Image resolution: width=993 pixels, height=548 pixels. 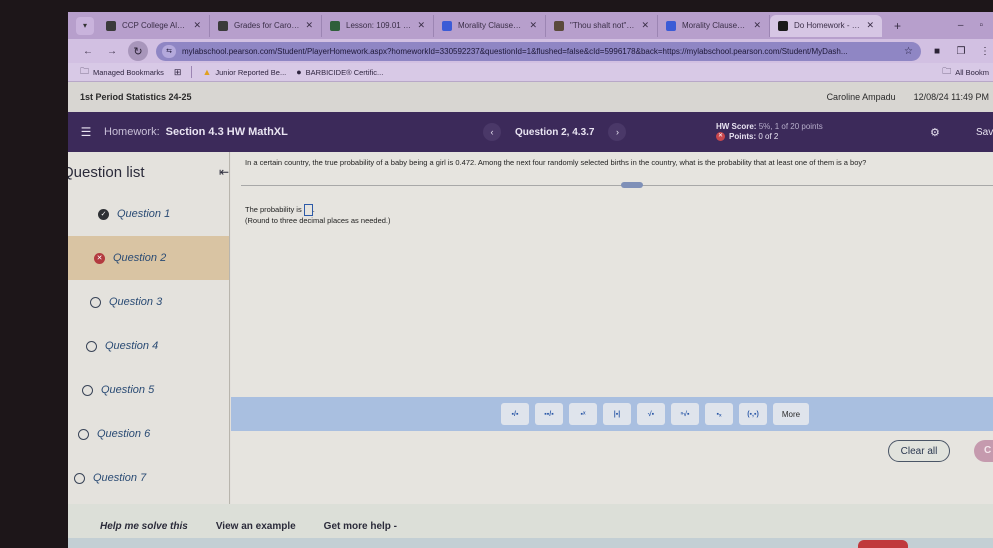 I want to click on previous-question-icon: ‹, so click(x=492, y=132).